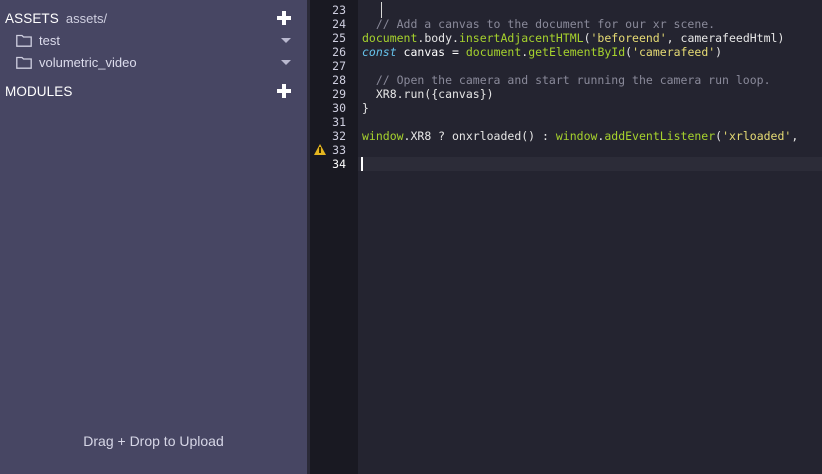 This screenshot has height=474, width=822. I want to click on token: const, so click(379, 52).